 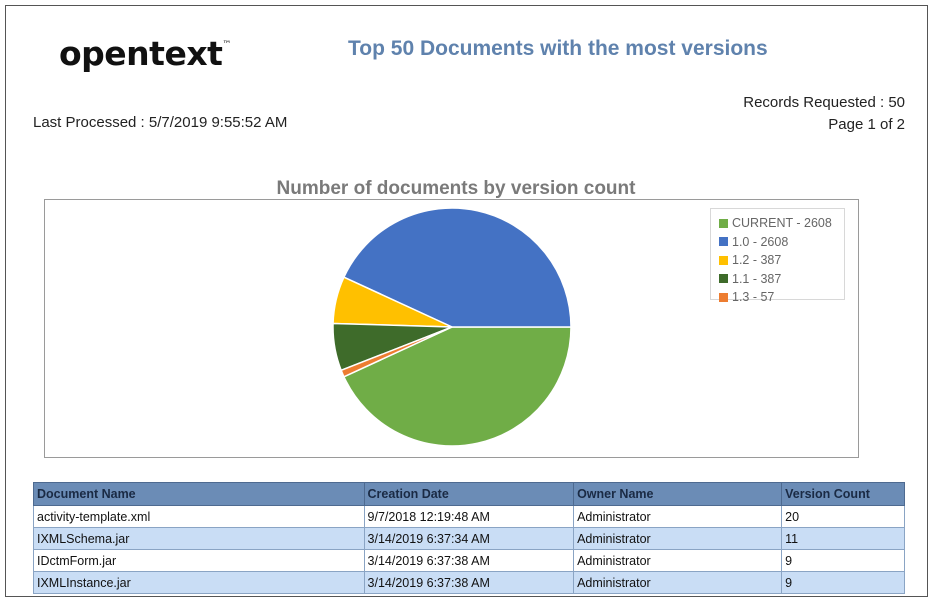 What do you see at coordinates (781, 297) in the screenshot?
I see `legend-item: 1.3 - 57` at bounding box center [781, 297].